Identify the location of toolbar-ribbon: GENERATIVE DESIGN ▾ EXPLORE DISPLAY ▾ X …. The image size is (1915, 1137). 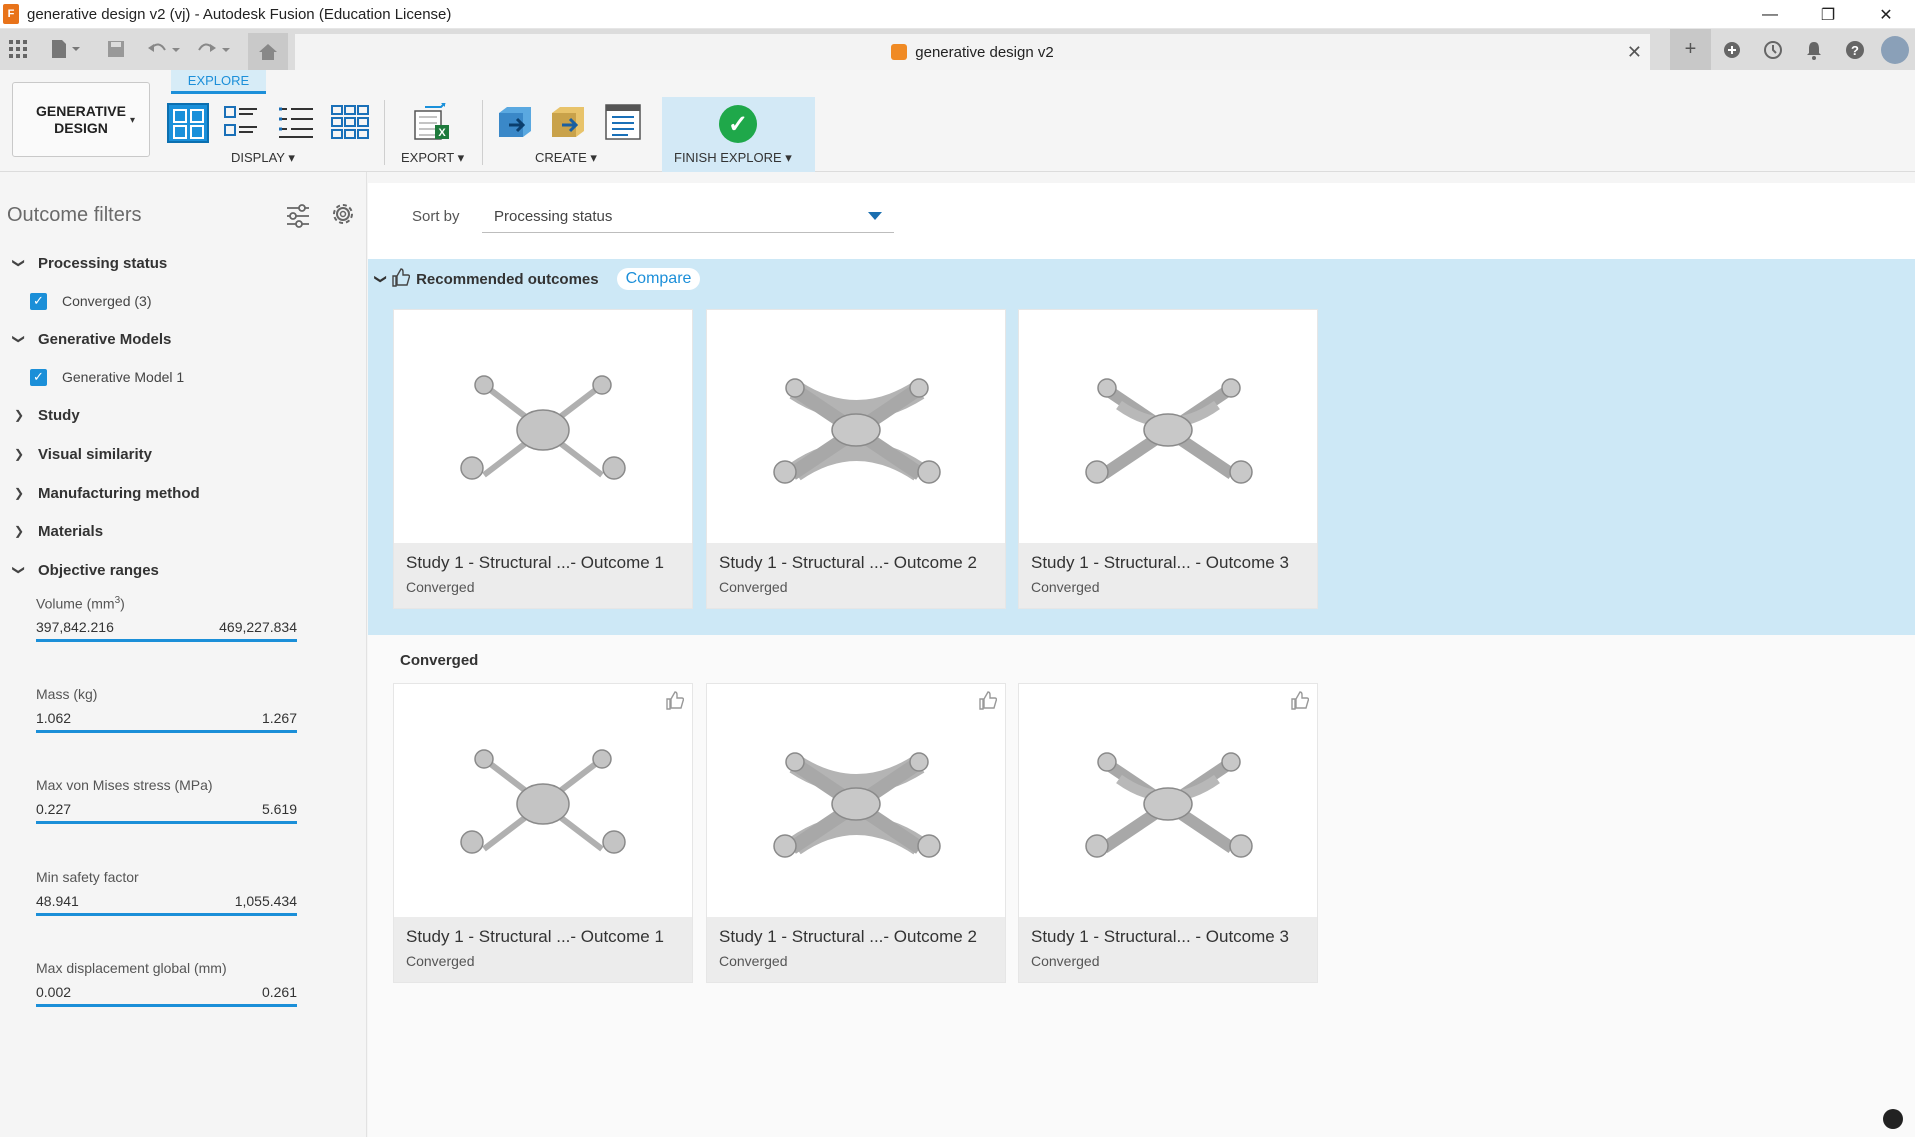
(957, 121).